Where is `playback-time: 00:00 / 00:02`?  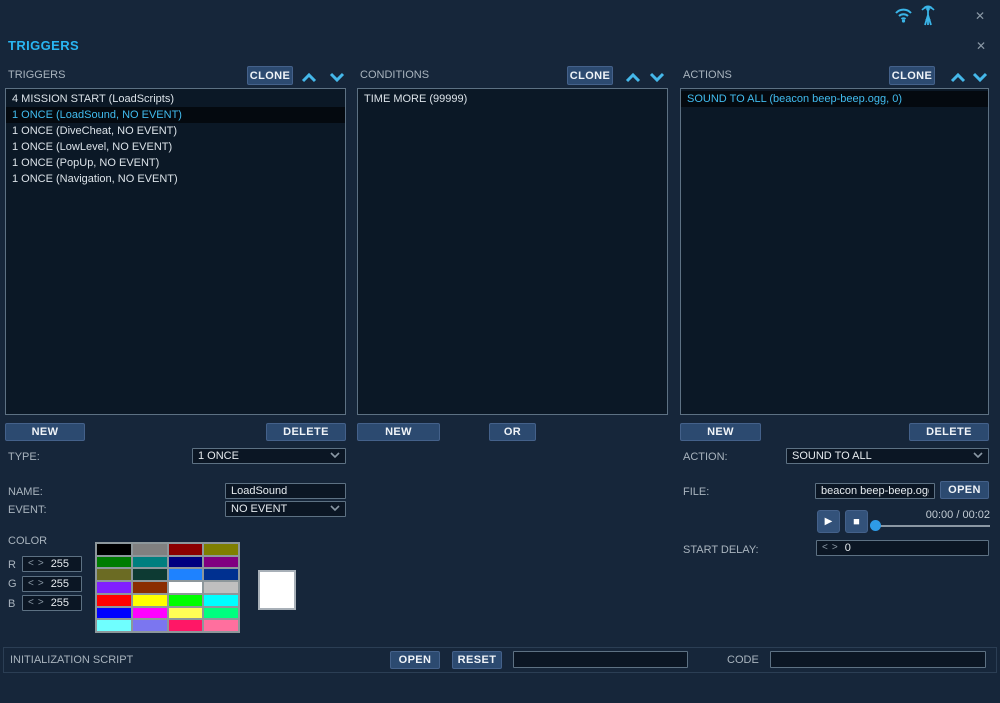
playback-time: 00:00 / 00:02 is located at coordinates (957, 515).